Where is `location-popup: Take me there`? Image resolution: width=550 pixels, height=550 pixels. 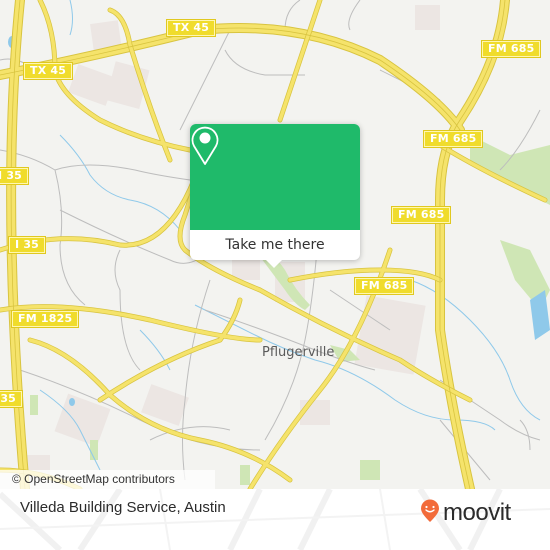
location-popup: Take me there is located at coordinates (275, 196).